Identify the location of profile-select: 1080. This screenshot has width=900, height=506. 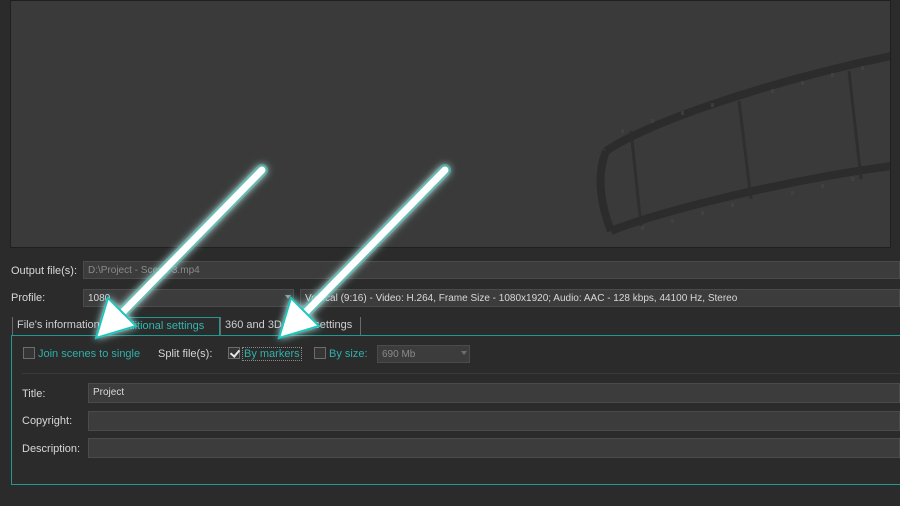
(188, 298).